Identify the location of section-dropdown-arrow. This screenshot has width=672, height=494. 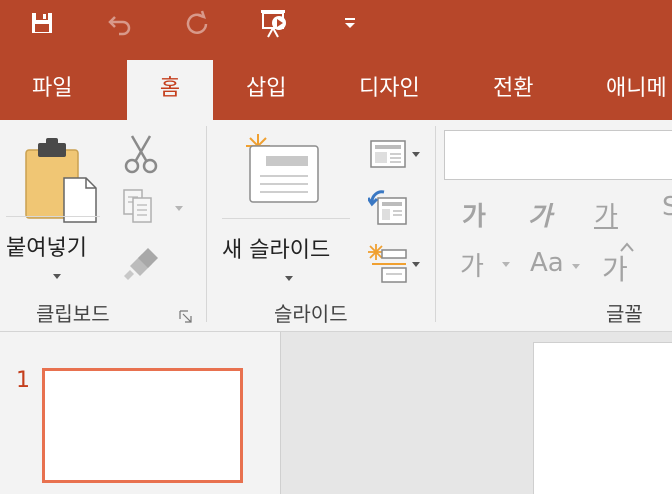
(416, 264).